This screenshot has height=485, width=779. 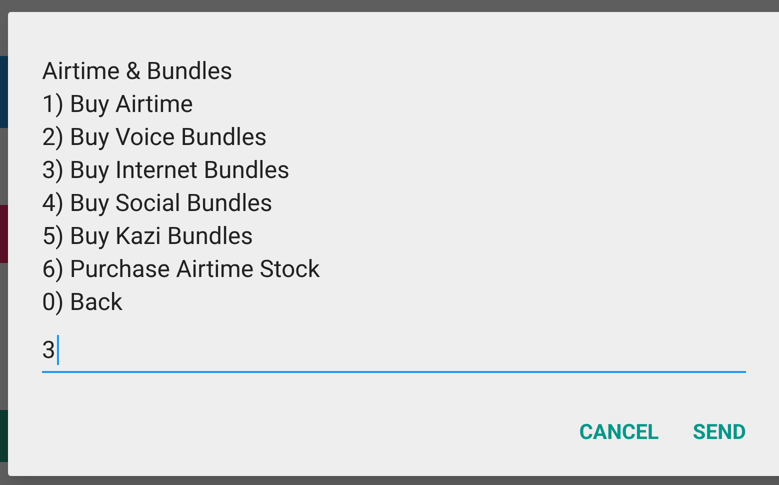 I want to click on input-field: 3, so click(x=394, y=351).